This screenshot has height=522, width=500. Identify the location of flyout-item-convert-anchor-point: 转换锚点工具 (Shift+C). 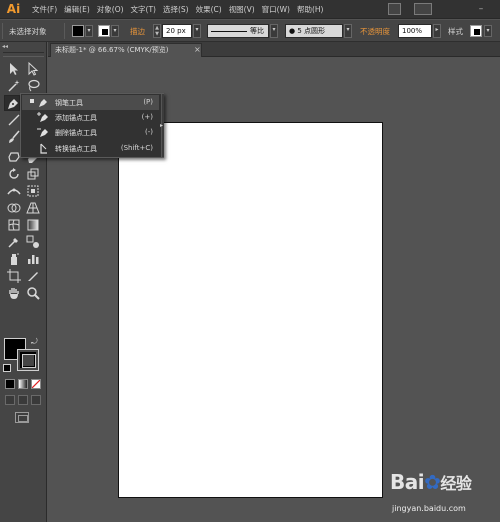
(90, 148).